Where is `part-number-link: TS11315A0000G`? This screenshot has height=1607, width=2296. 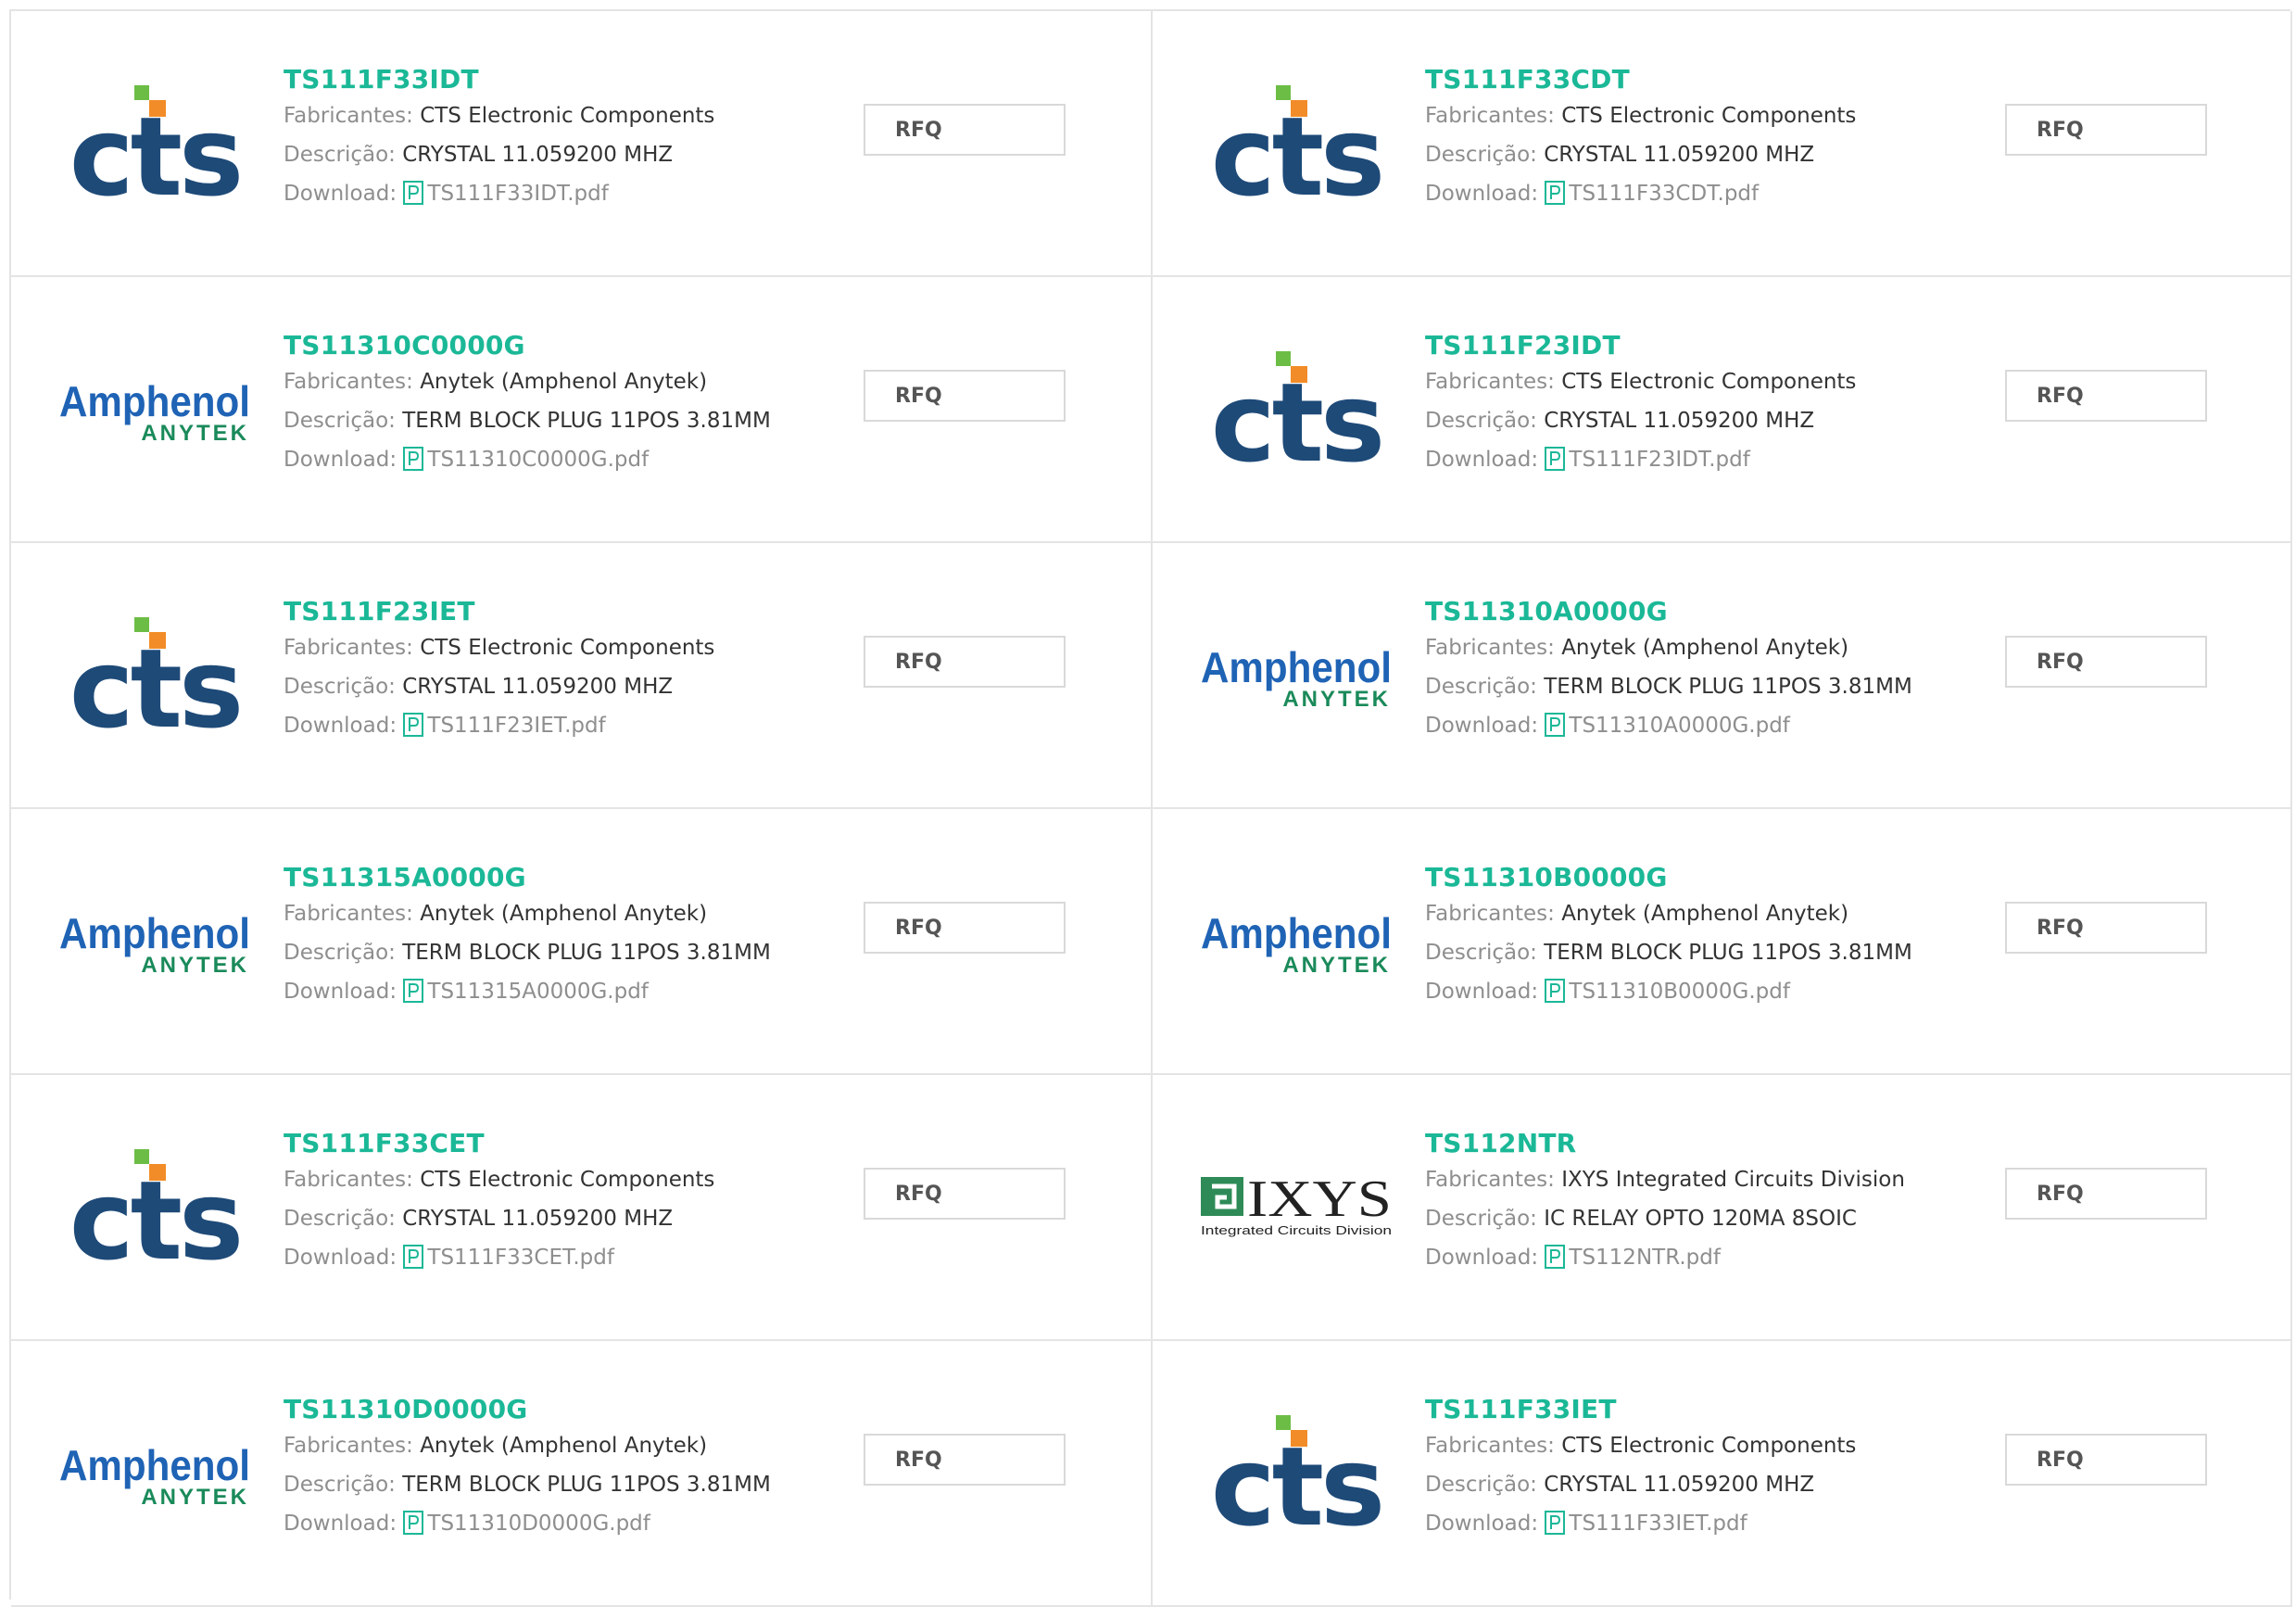
part-number-link: TS11315A0000G is located at coordinates (405, 878).